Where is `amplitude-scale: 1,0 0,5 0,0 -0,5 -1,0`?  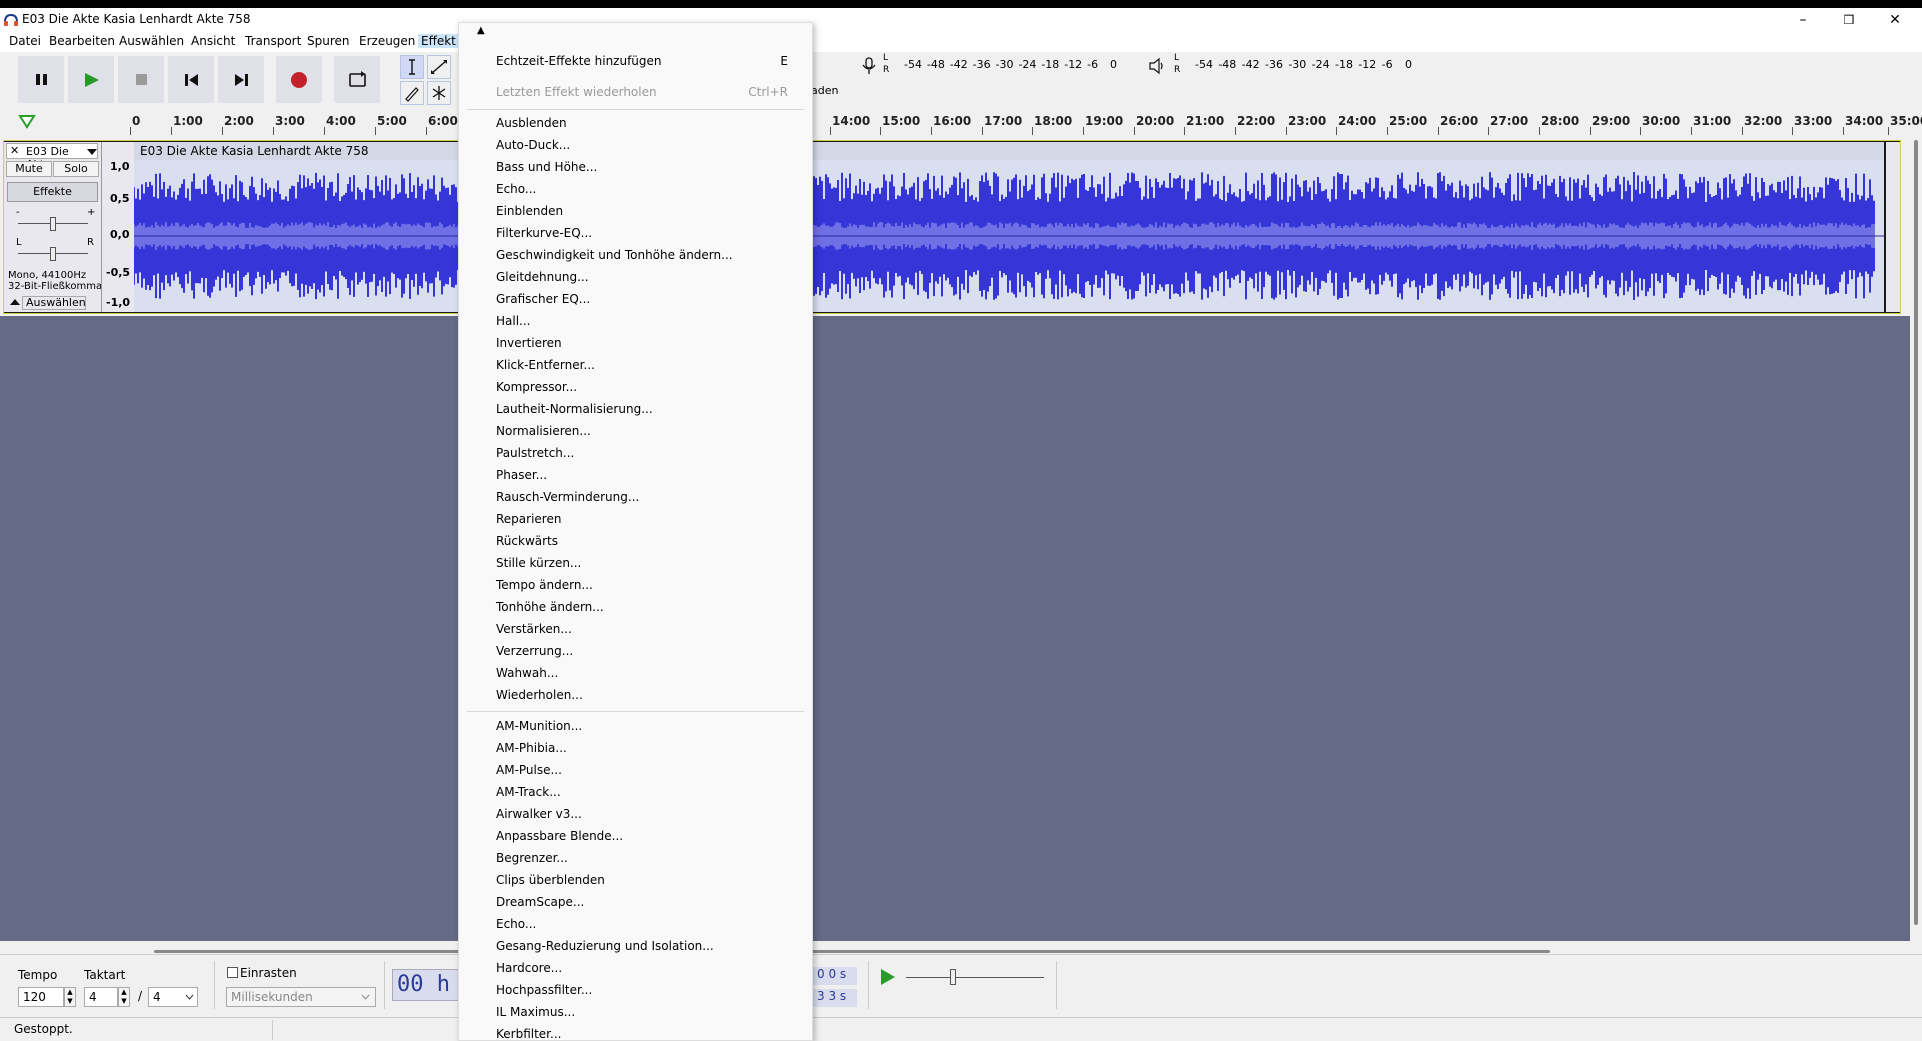 amplitude-scale: 1,0 0,5 0,0 -0,5 -1,0 is located at coordinates (117, 227).